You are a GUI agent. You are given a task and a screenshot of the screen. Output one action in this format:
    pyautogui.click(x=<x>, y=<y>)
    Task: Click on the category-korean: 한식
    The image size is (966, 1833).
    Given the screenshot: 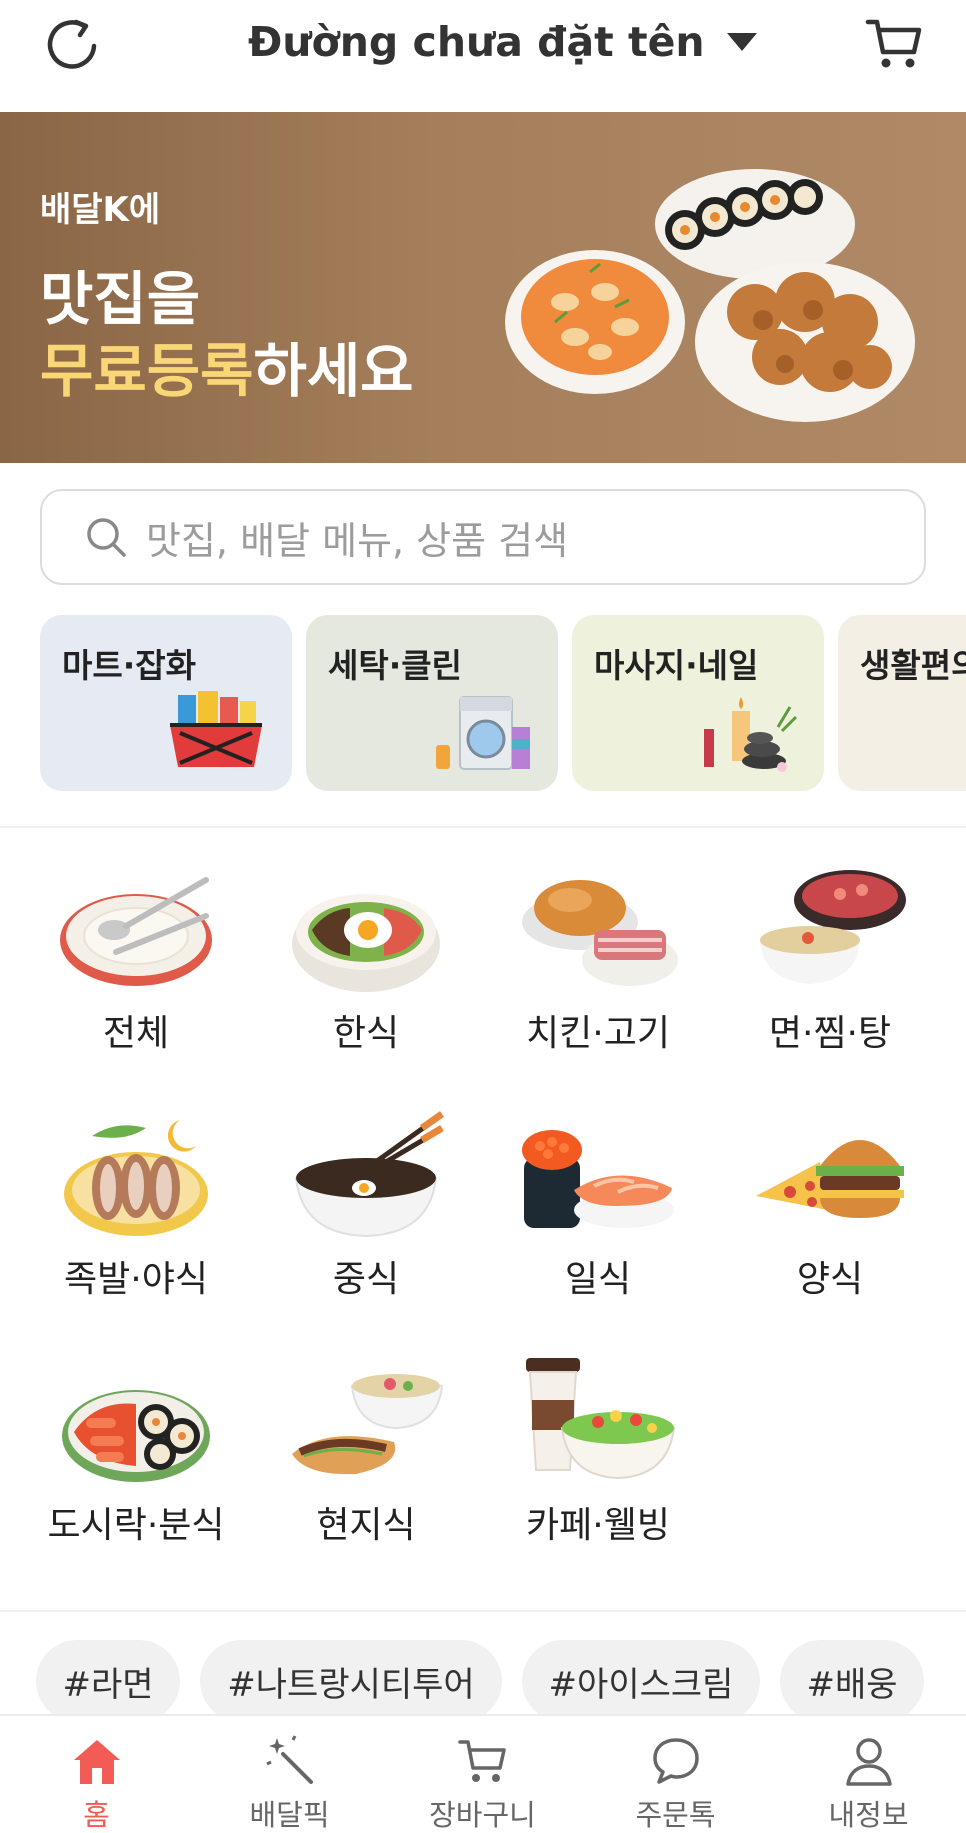 What is the action you would take?
    pyautogui.click(x=346, y=975)
    